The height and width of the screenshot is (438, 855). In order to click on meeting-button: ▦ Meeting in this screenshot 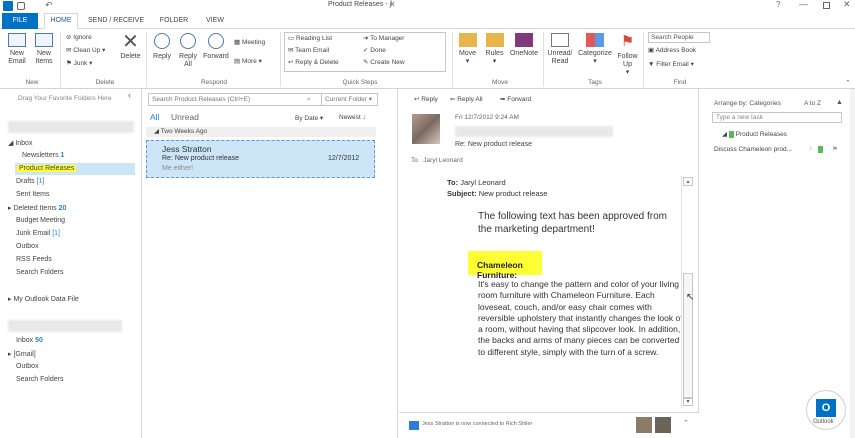, I will do `click(249, 43)`.